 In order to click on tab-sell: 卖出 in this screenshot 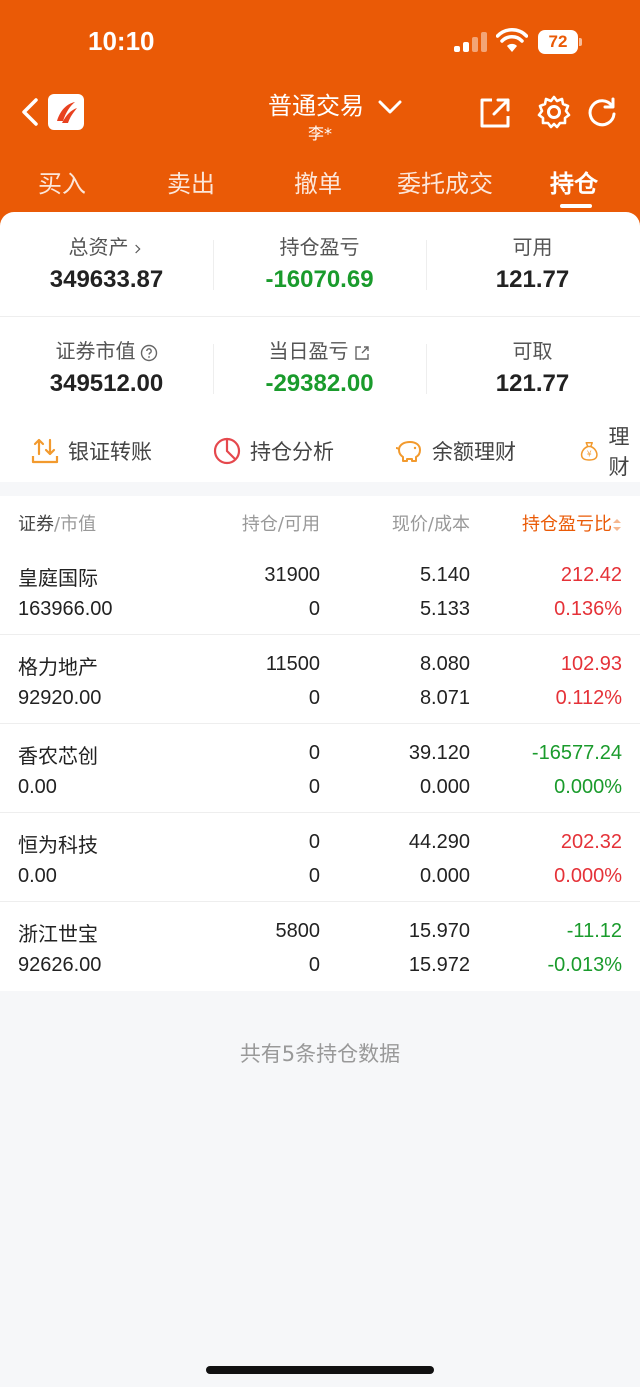, I will do `click(191, 181)`.